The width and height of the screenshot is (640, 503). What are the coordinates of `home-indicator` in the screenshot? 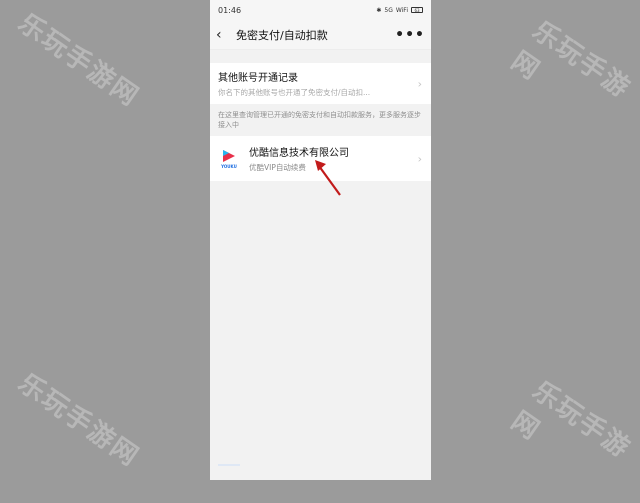 It's located at (229, 465).